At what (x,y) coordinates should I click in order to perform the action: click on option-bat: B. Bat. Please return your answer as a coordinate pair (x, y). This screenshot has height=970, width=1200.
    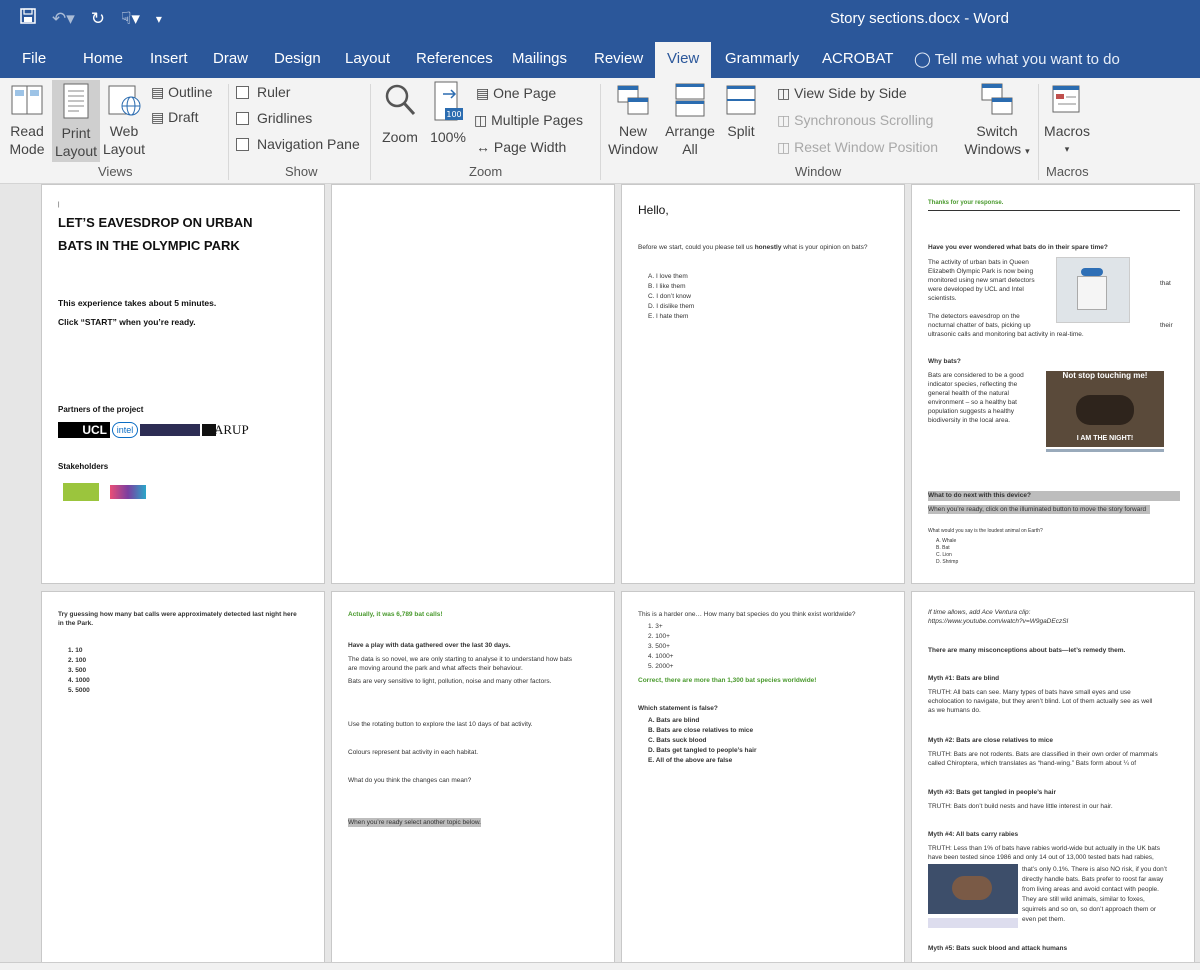
    Looking at the image, I should click on (943, 548).